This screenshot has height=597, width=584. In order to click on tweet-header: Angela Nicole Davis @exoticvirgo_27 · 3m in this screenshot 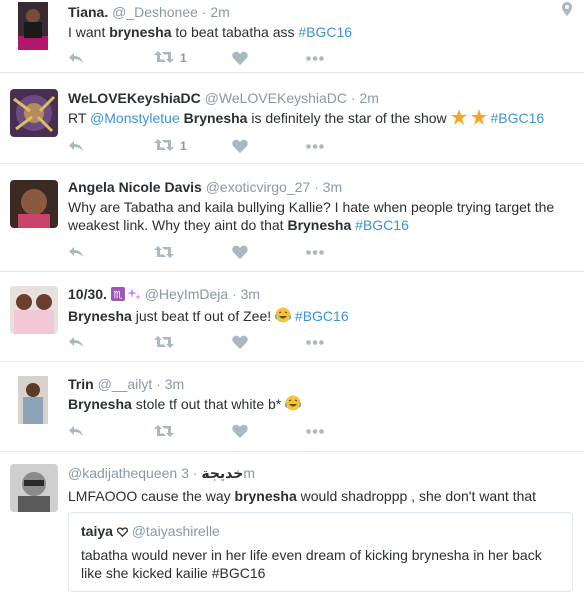, I will do `click(321, 187)`.